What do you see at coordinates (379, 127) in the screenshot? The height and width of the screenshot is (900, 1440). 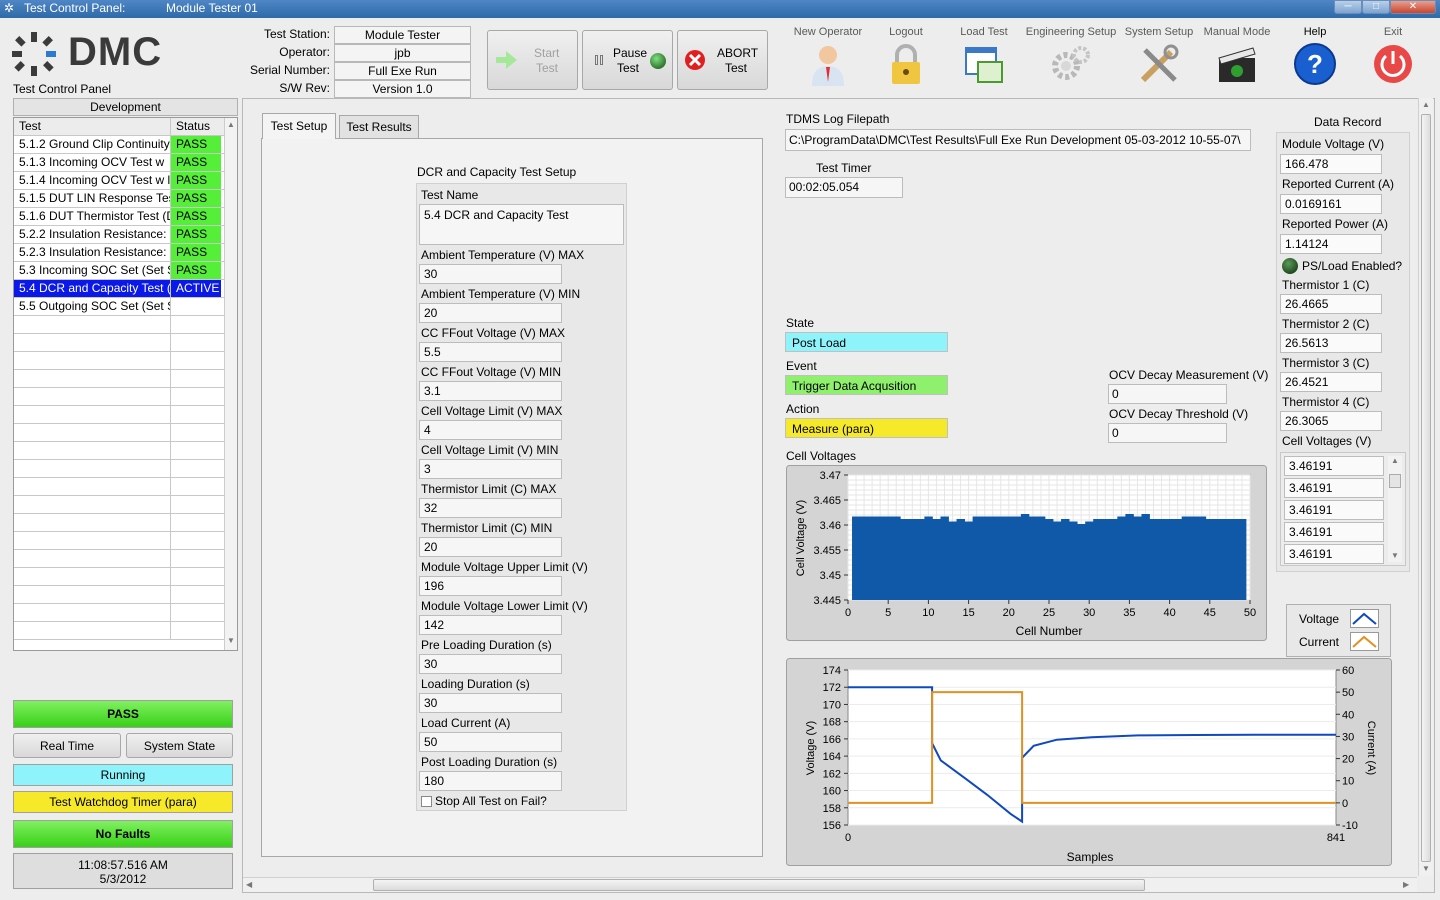 I see `tab-test-results: Test Results` at bounding box center [379, 127].